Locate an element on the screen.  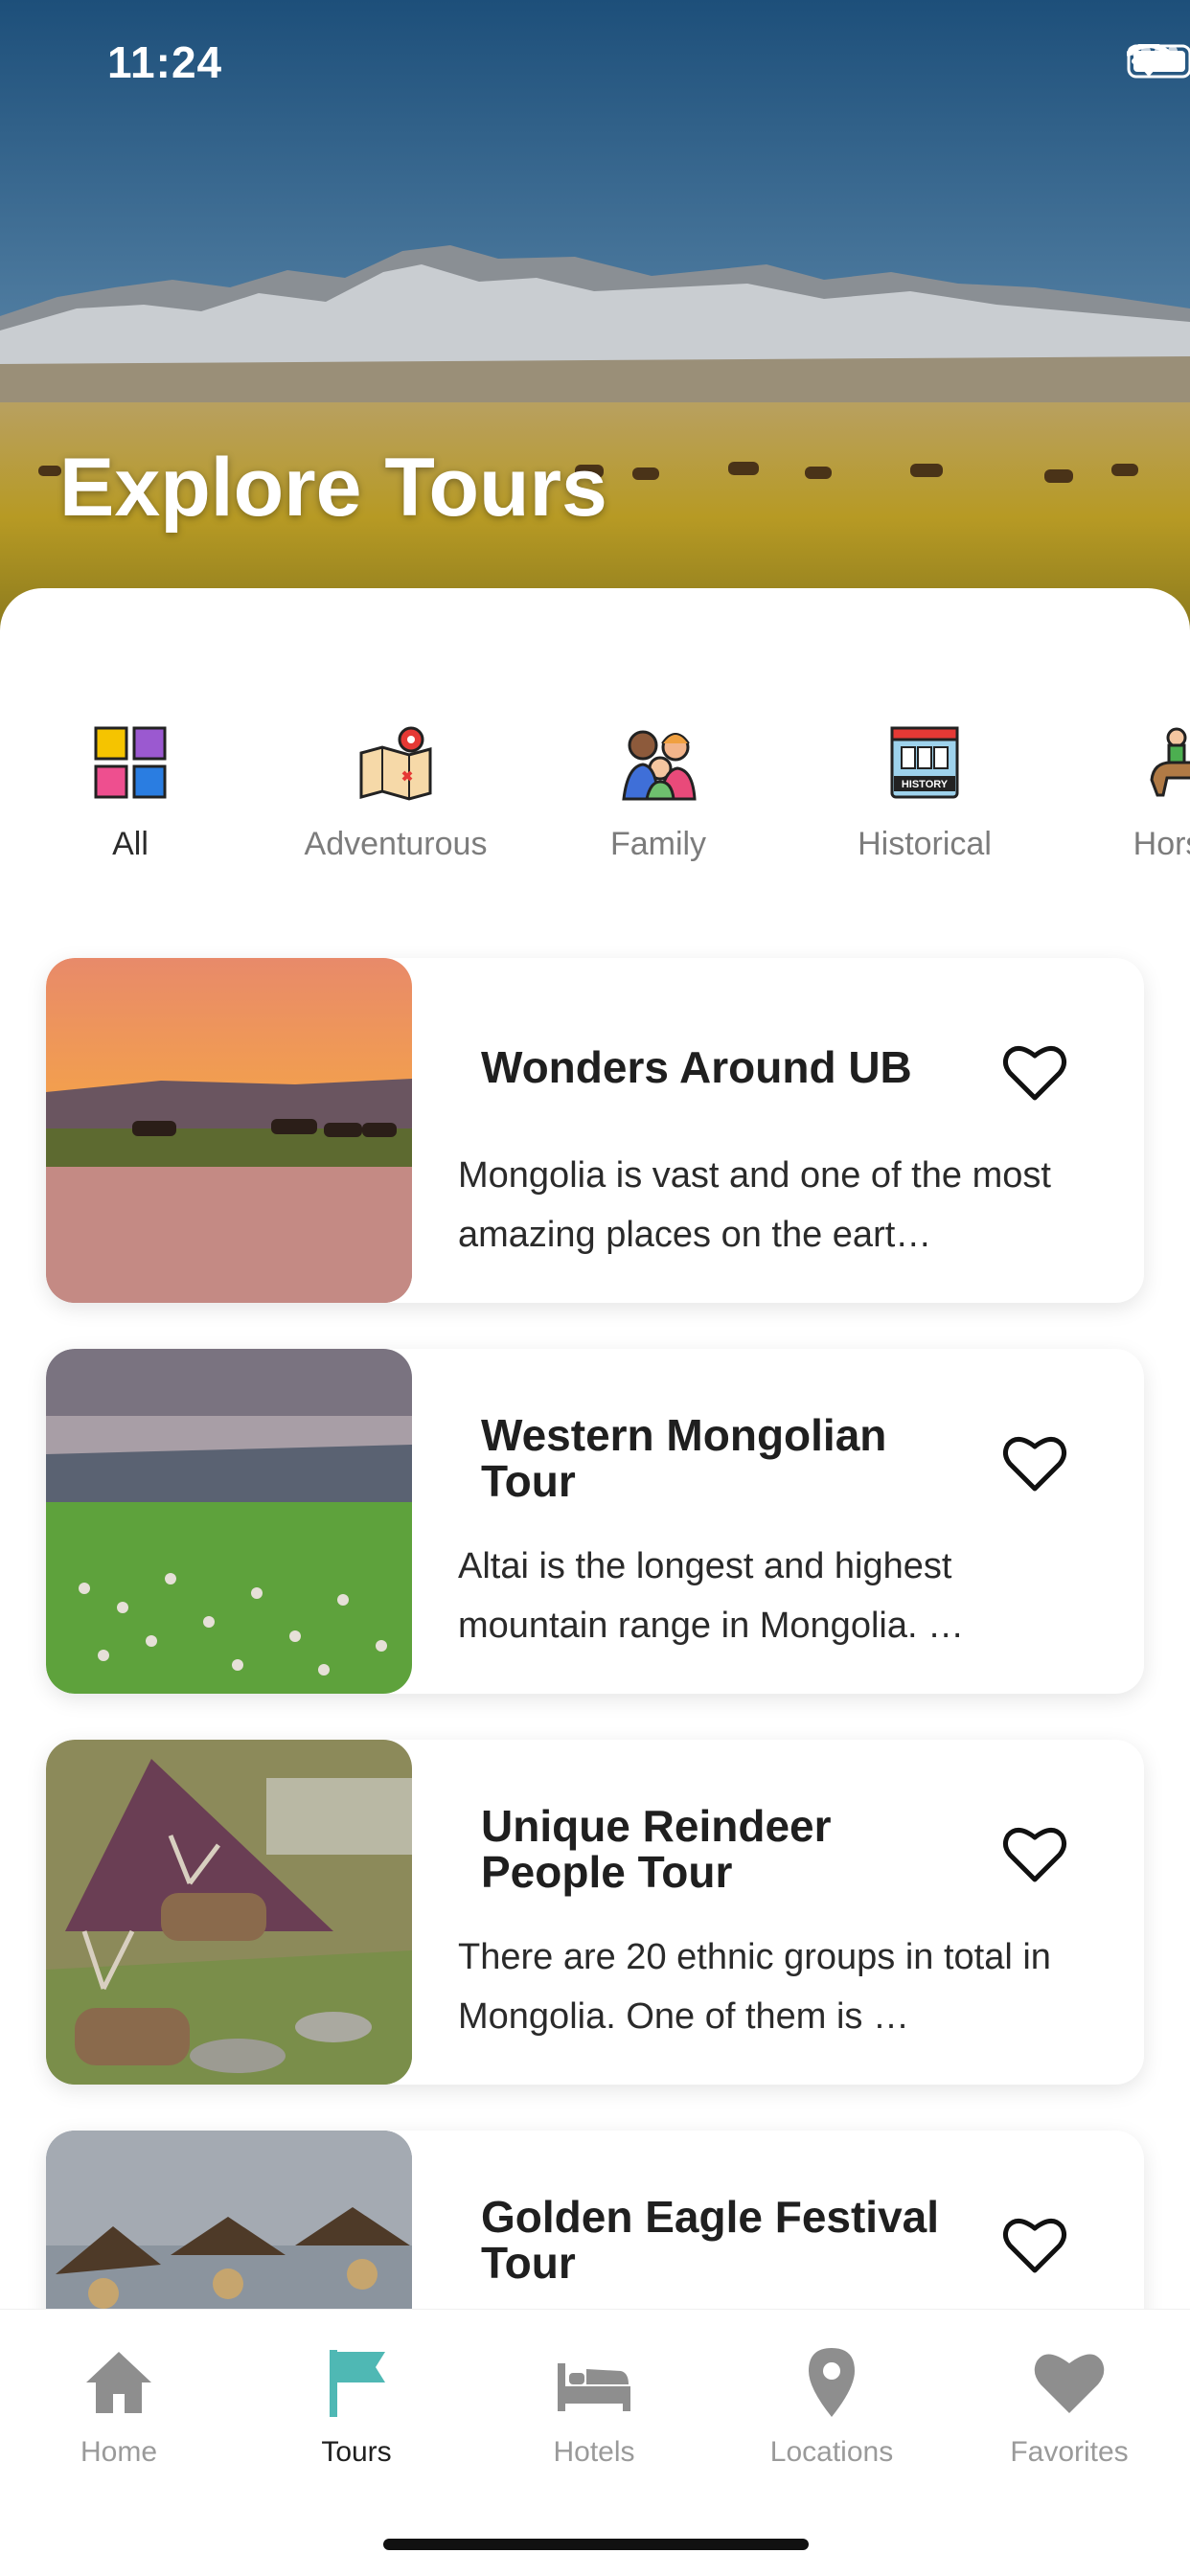
bottom-tab-bar: Home Tours Hotels Locations Favorites is located at coordinates (595, 2442).